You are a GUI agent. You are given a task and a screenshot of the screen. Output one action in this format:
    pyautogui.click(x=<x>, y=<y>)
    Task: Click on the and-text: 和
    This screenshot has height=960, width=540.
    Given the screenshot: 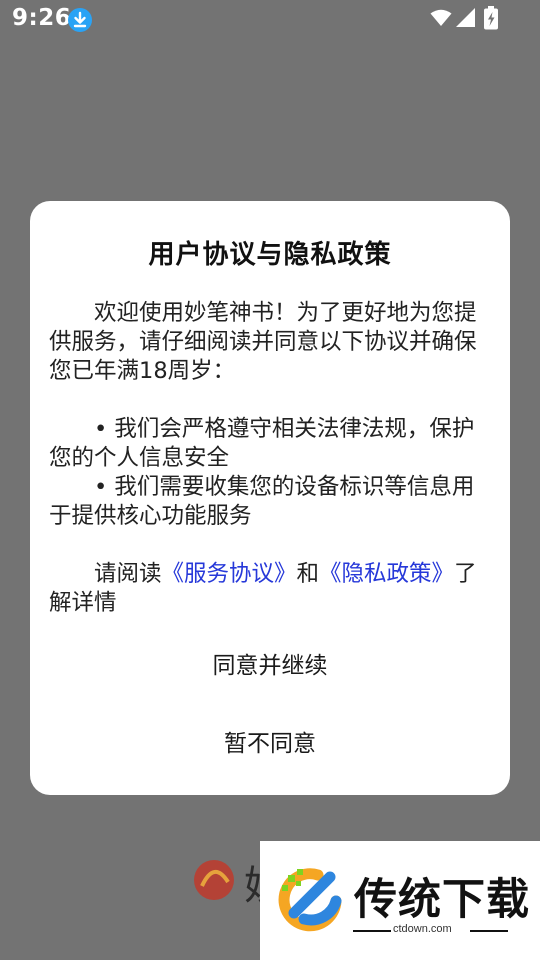 What is the action you would take?
    pyautogui.click(x=308, y=574)
    